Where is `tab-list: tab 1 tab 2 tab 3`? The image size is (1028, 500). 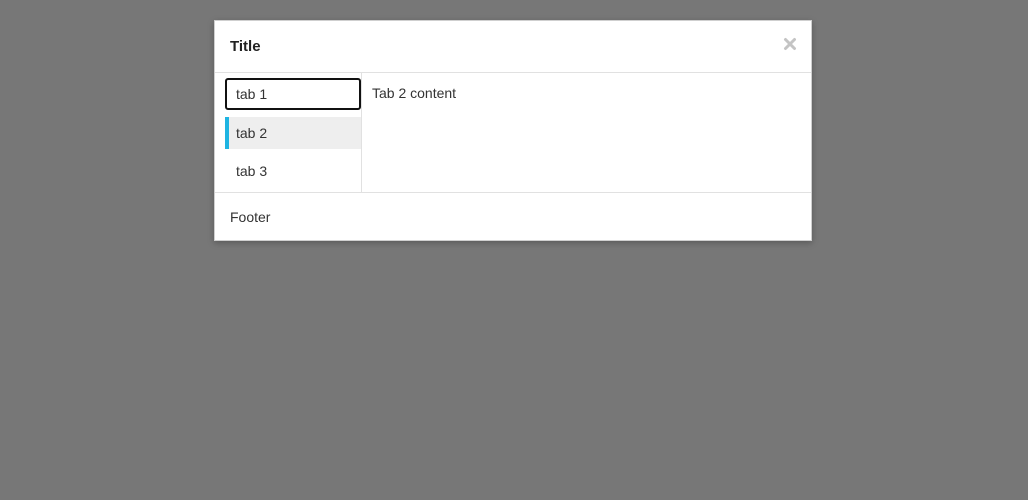 tab-list: tab 1 tab 2 tab 3 is located at coordinates (288, 132).